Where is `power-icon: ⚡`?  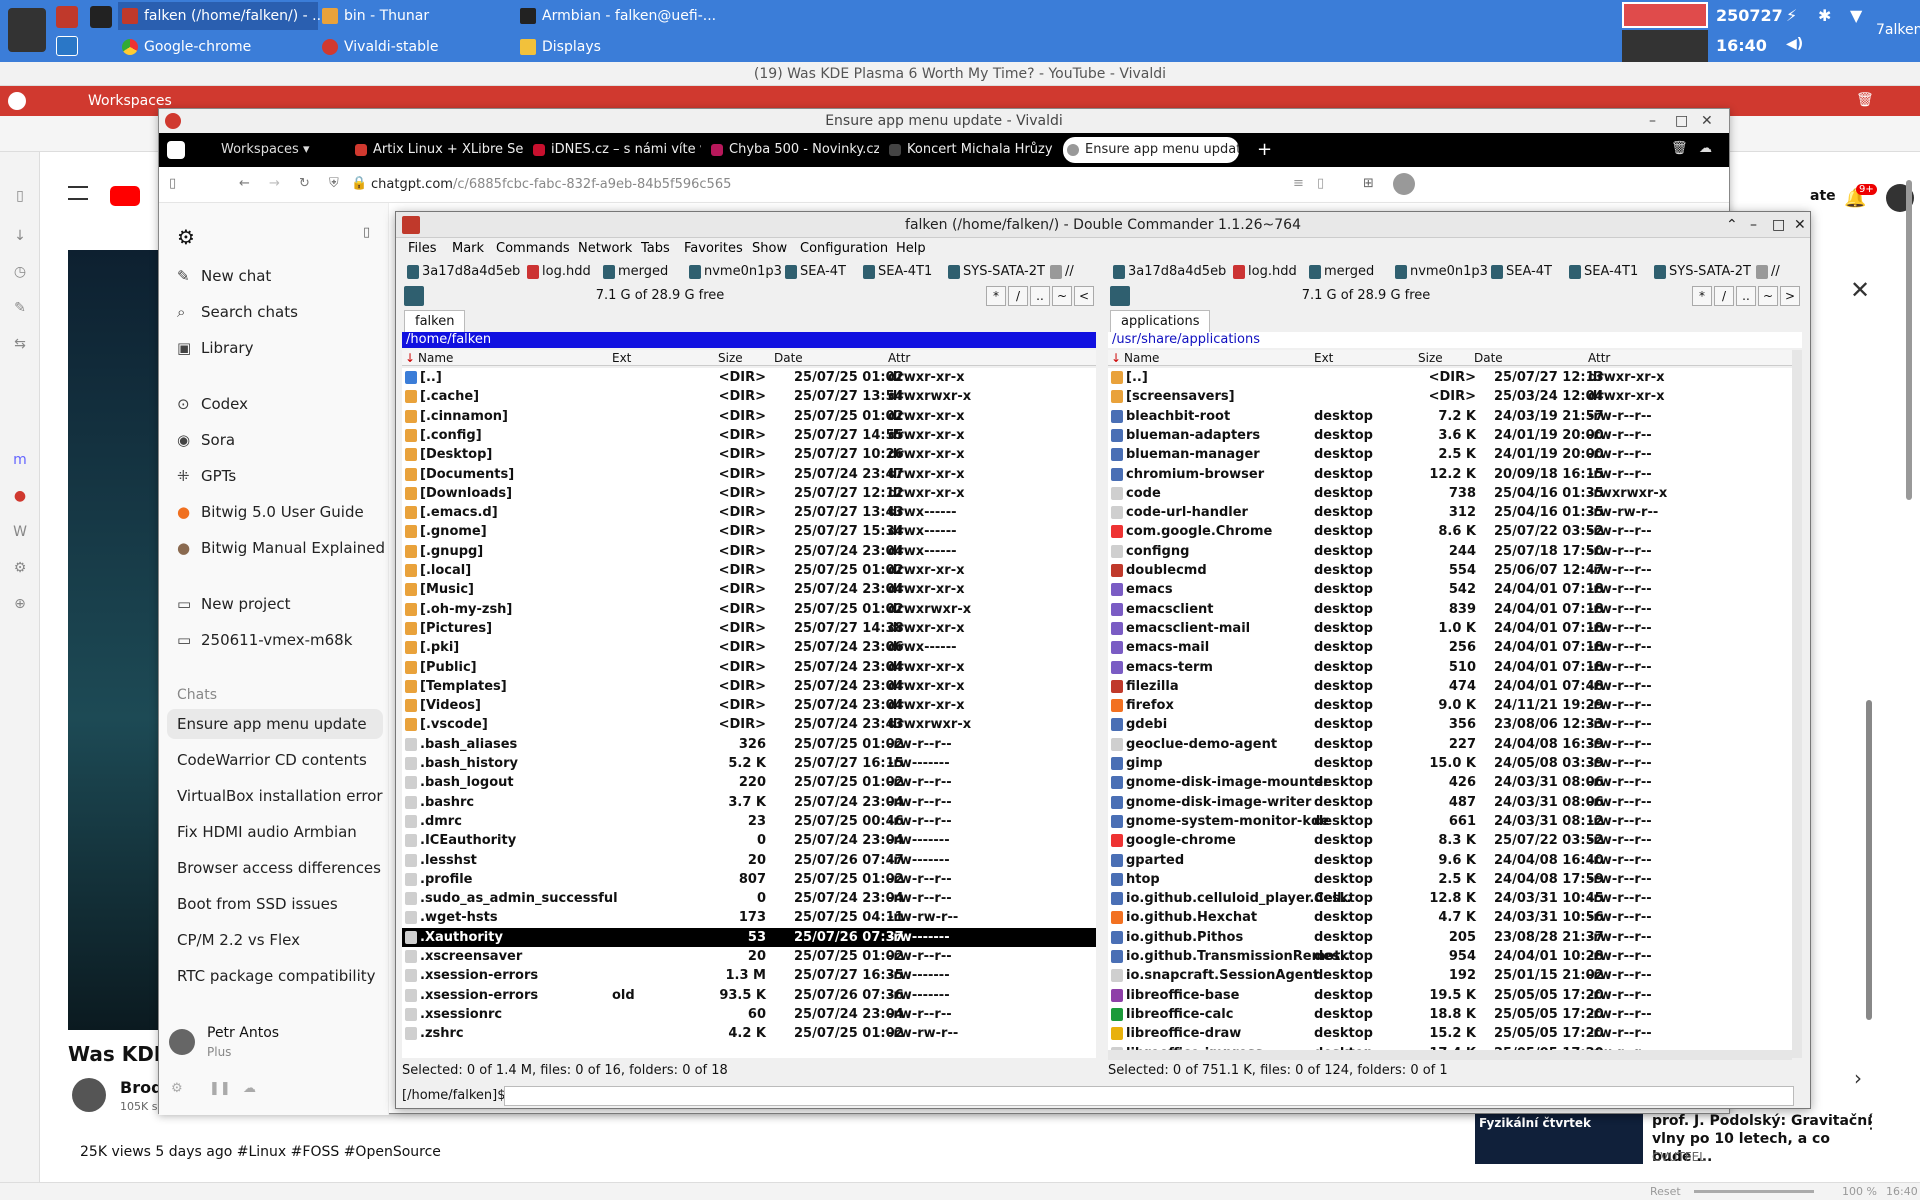
power-icon: ⚡ is located at coordinates (1791, 15).